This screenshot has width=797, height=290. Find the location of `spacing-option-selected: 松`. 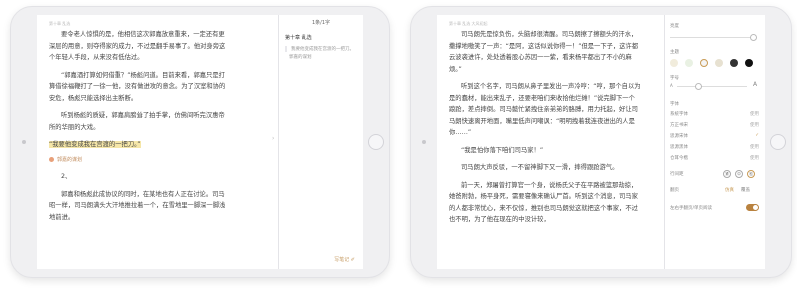

spacing-option-selected: 松 is located at coordinates (751, 174).